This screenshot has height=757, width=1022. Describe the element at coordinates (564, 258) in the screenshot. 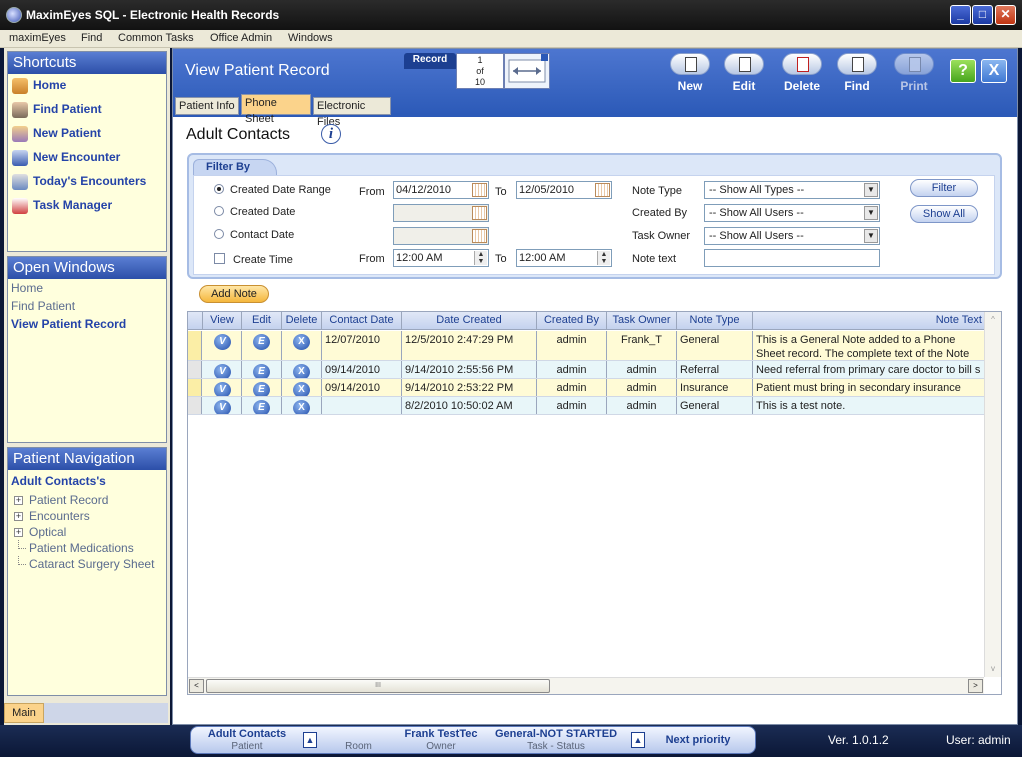

I see `time-to-input: 12:00 AM ▲ ▼` at that location.